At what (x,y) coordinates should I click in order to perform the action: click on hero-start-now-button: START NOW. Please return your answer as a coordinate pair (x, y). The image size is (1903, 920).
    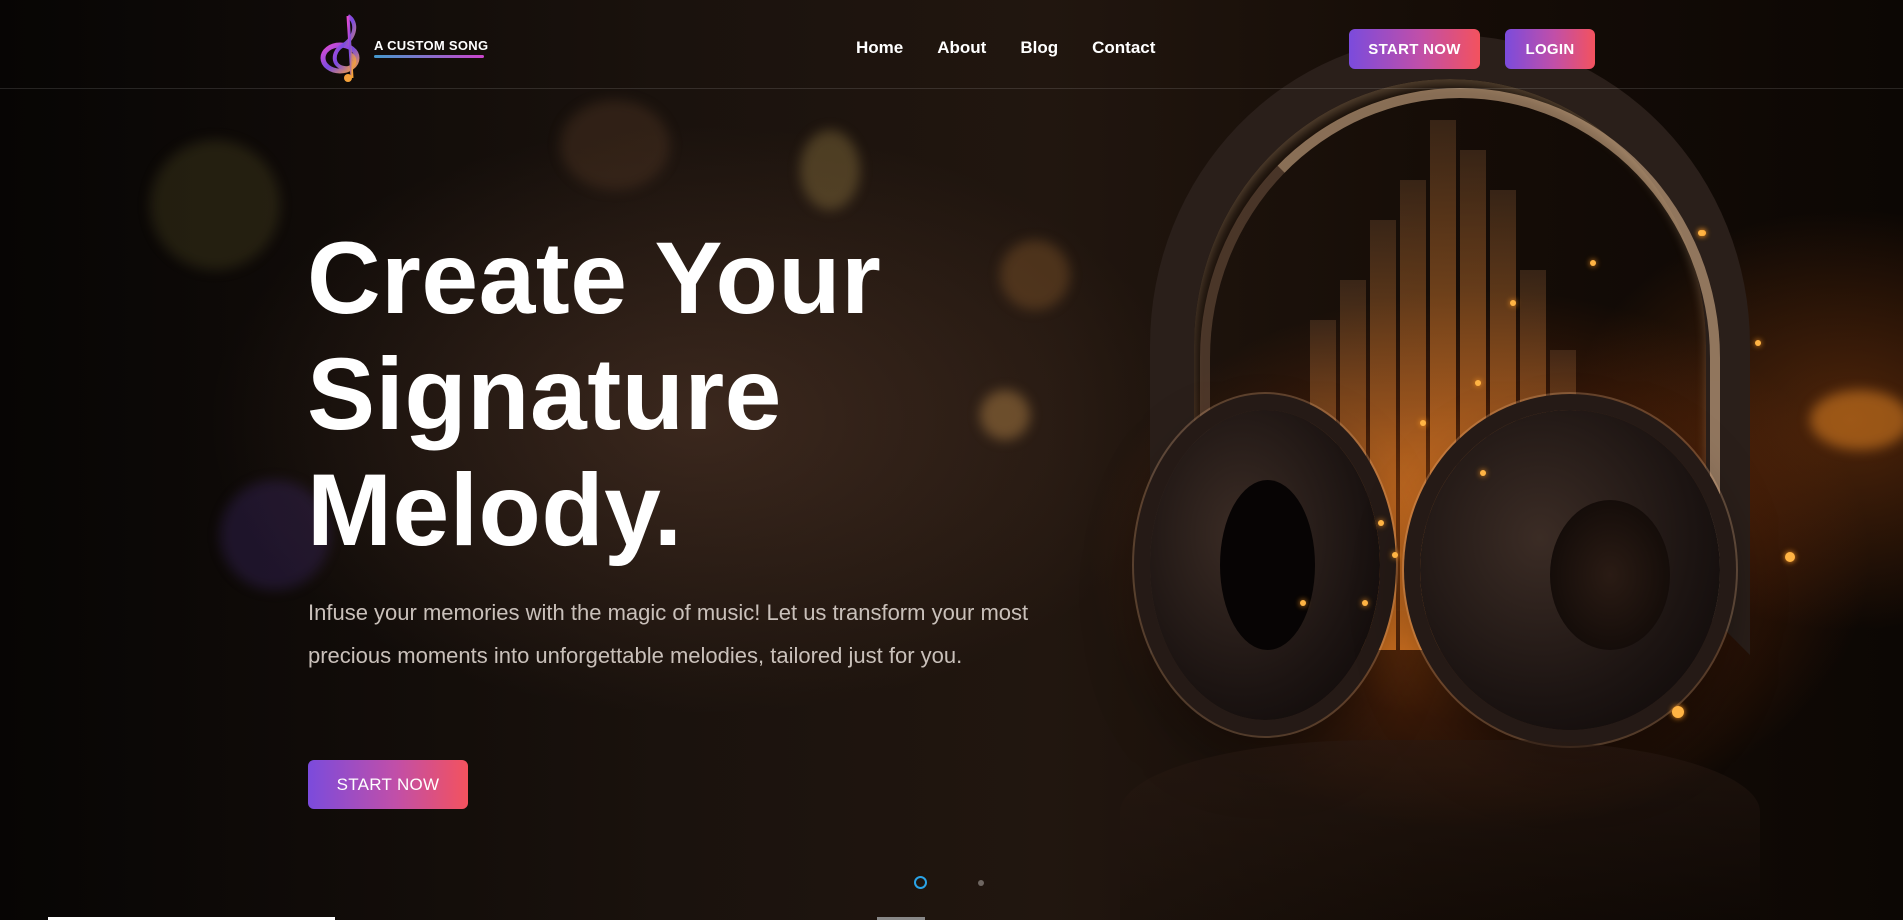
    Looking at the image, I should click on (388, 784).